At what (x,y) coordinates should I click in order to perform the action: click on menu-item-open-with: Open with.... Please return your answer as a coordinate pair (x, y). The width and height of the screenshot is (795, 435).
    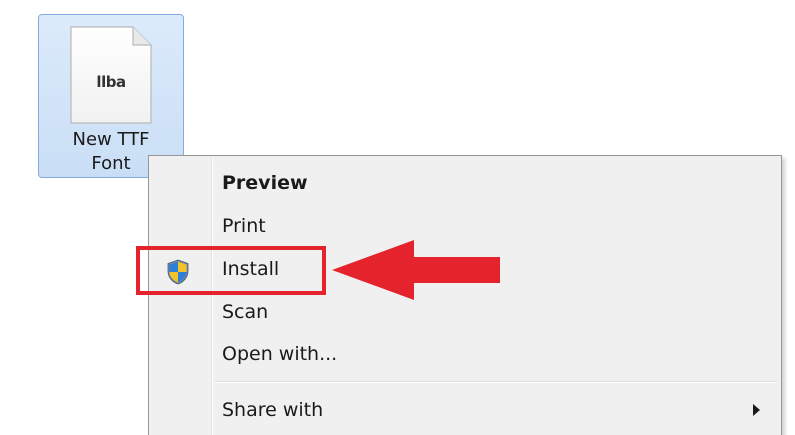
    Looking at the image, I should click on (465, 356).